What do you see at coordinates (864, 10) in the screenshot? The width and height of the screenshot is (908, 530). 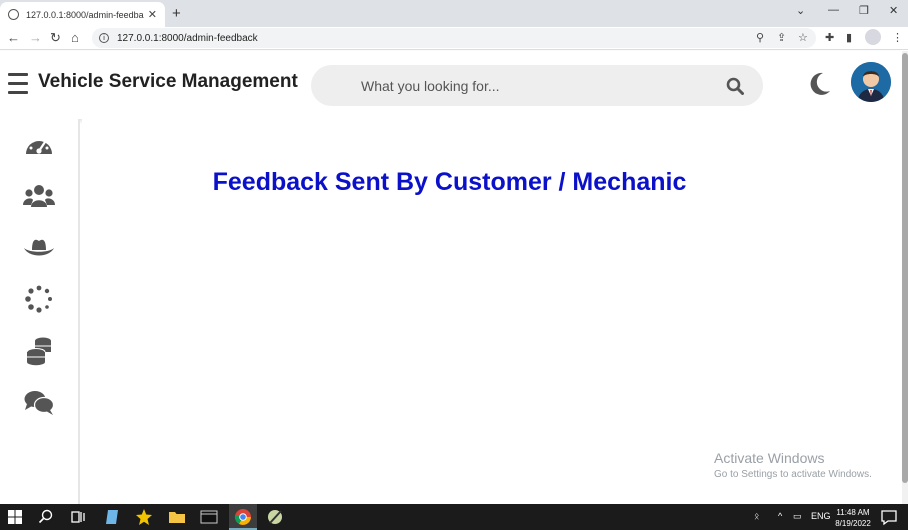 I see `restore-icon: ❐` at bounding box center [864, 10].